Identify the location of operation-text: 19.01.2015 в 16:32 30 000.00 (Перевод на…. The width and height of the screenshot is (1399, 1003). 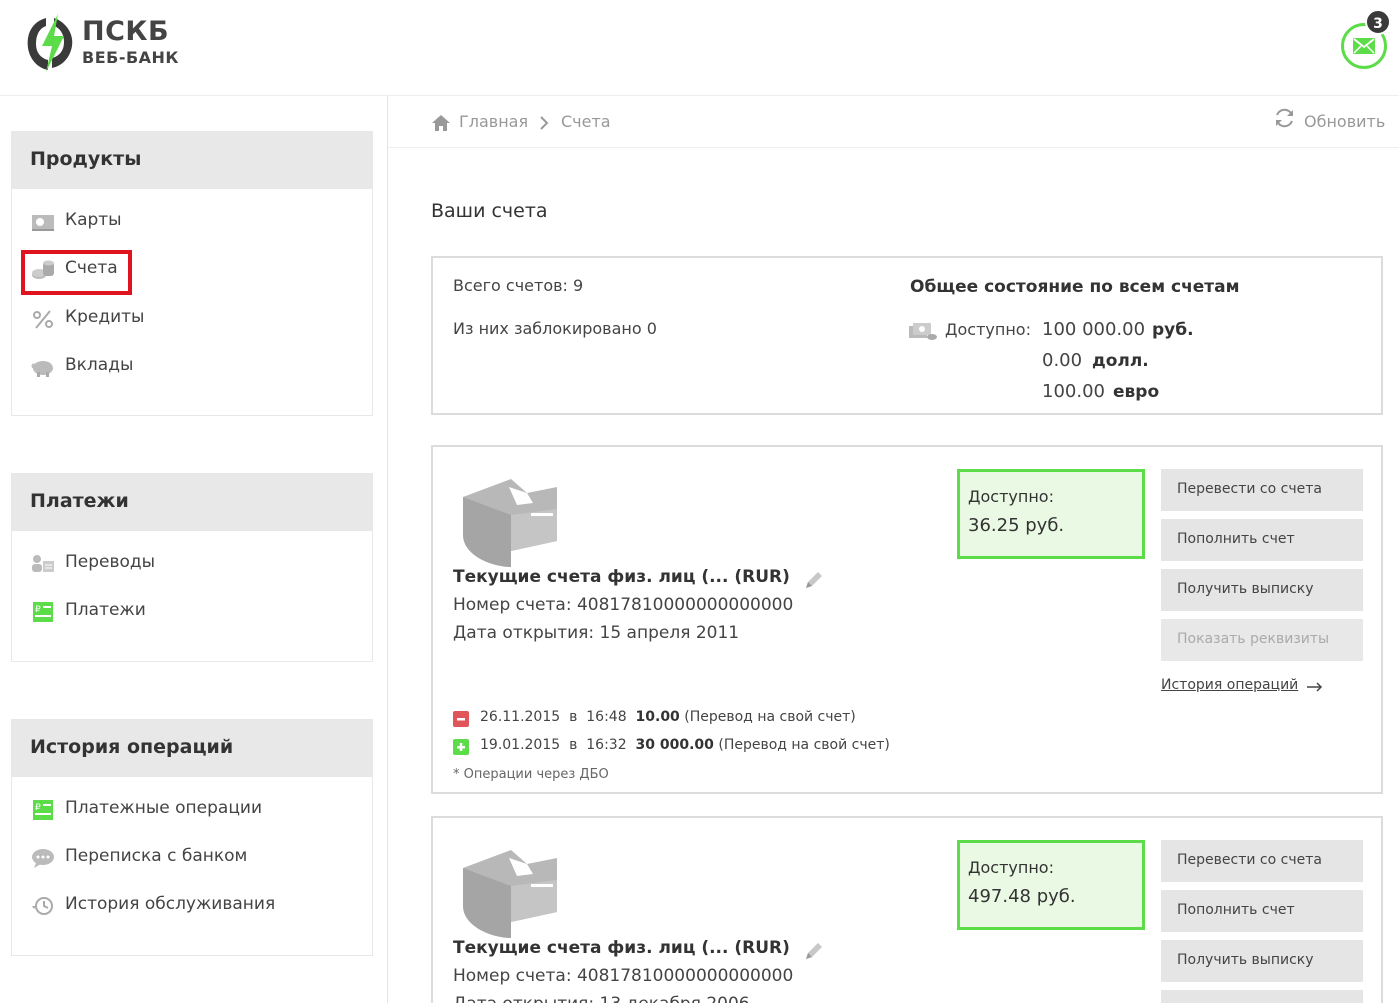
(685, 745).